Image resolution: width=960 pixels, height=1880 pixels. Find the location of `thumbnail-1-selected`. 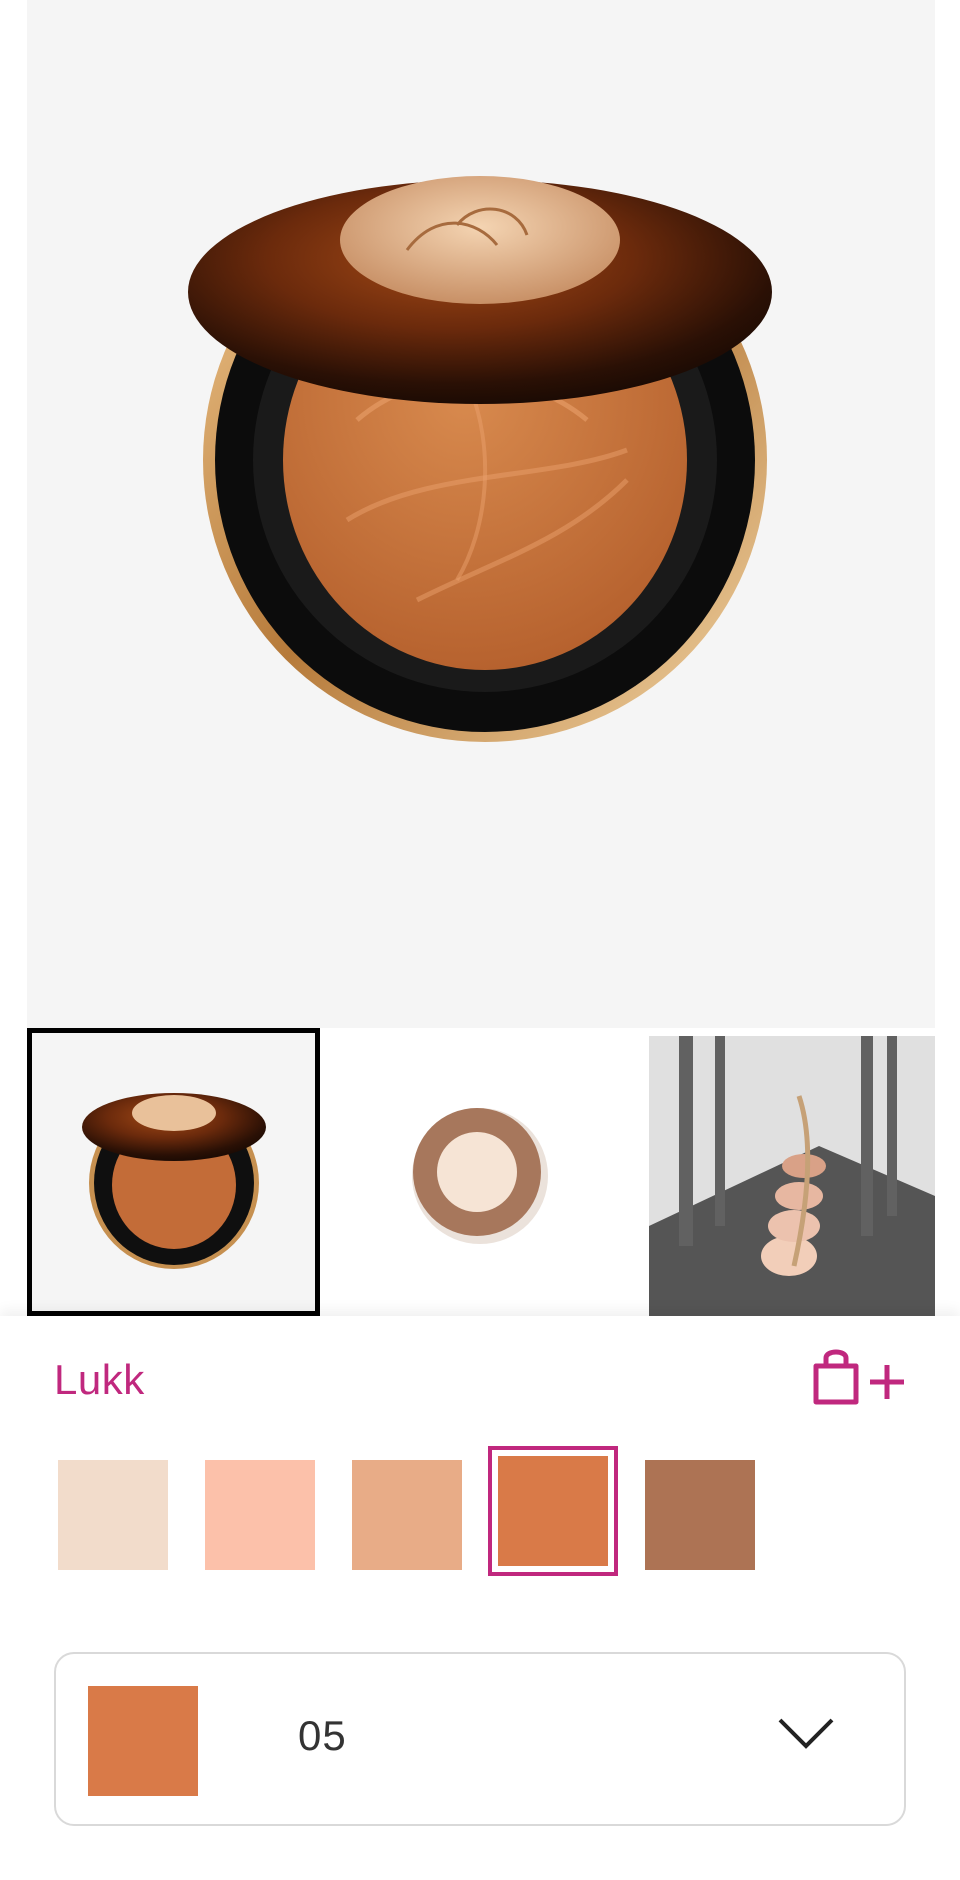

thumbnail-1-selected is located at coordinates (173, 1172).